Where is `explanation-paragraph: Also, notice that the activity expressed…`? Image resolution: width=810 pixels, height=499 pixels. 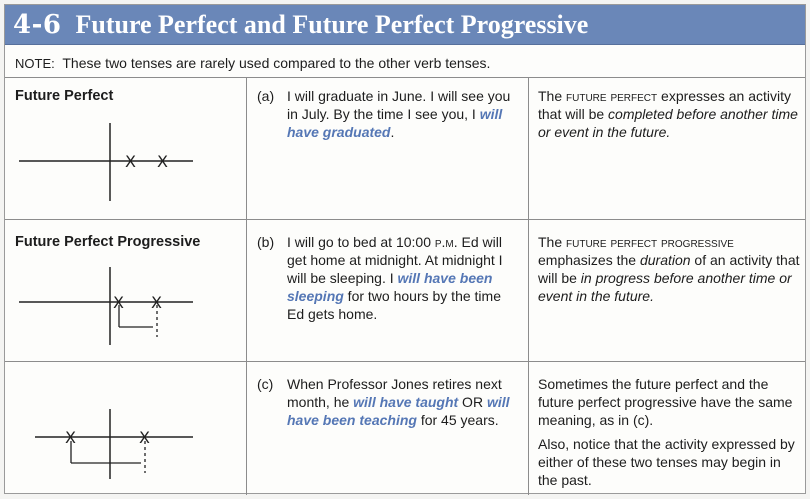
explanation-paragraph: Also, notice that the activity expressed… is located at coordinates (666, 462).